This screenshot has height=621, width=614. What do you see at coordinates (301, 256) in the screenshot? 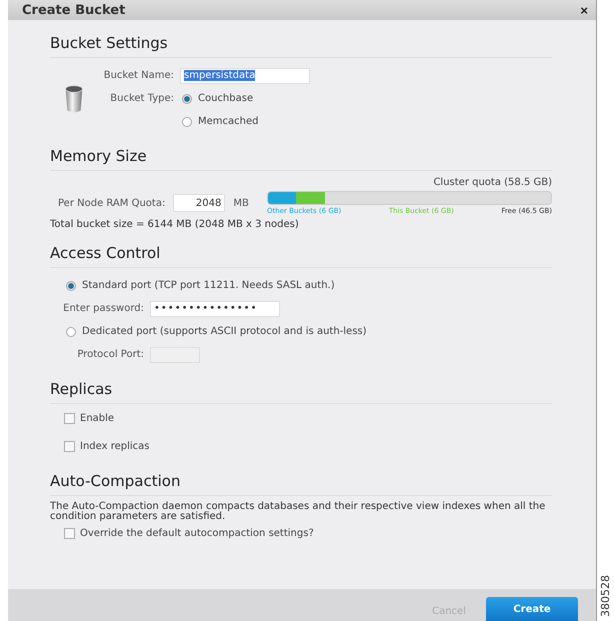
I see `section-heading: Access Control` at bounding box center [301, 256].